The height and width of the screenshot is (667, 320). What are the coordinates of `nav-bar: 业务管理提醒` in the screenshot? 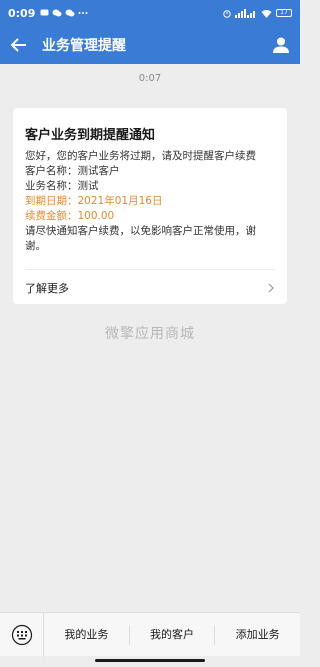 It's located at (150, 45).